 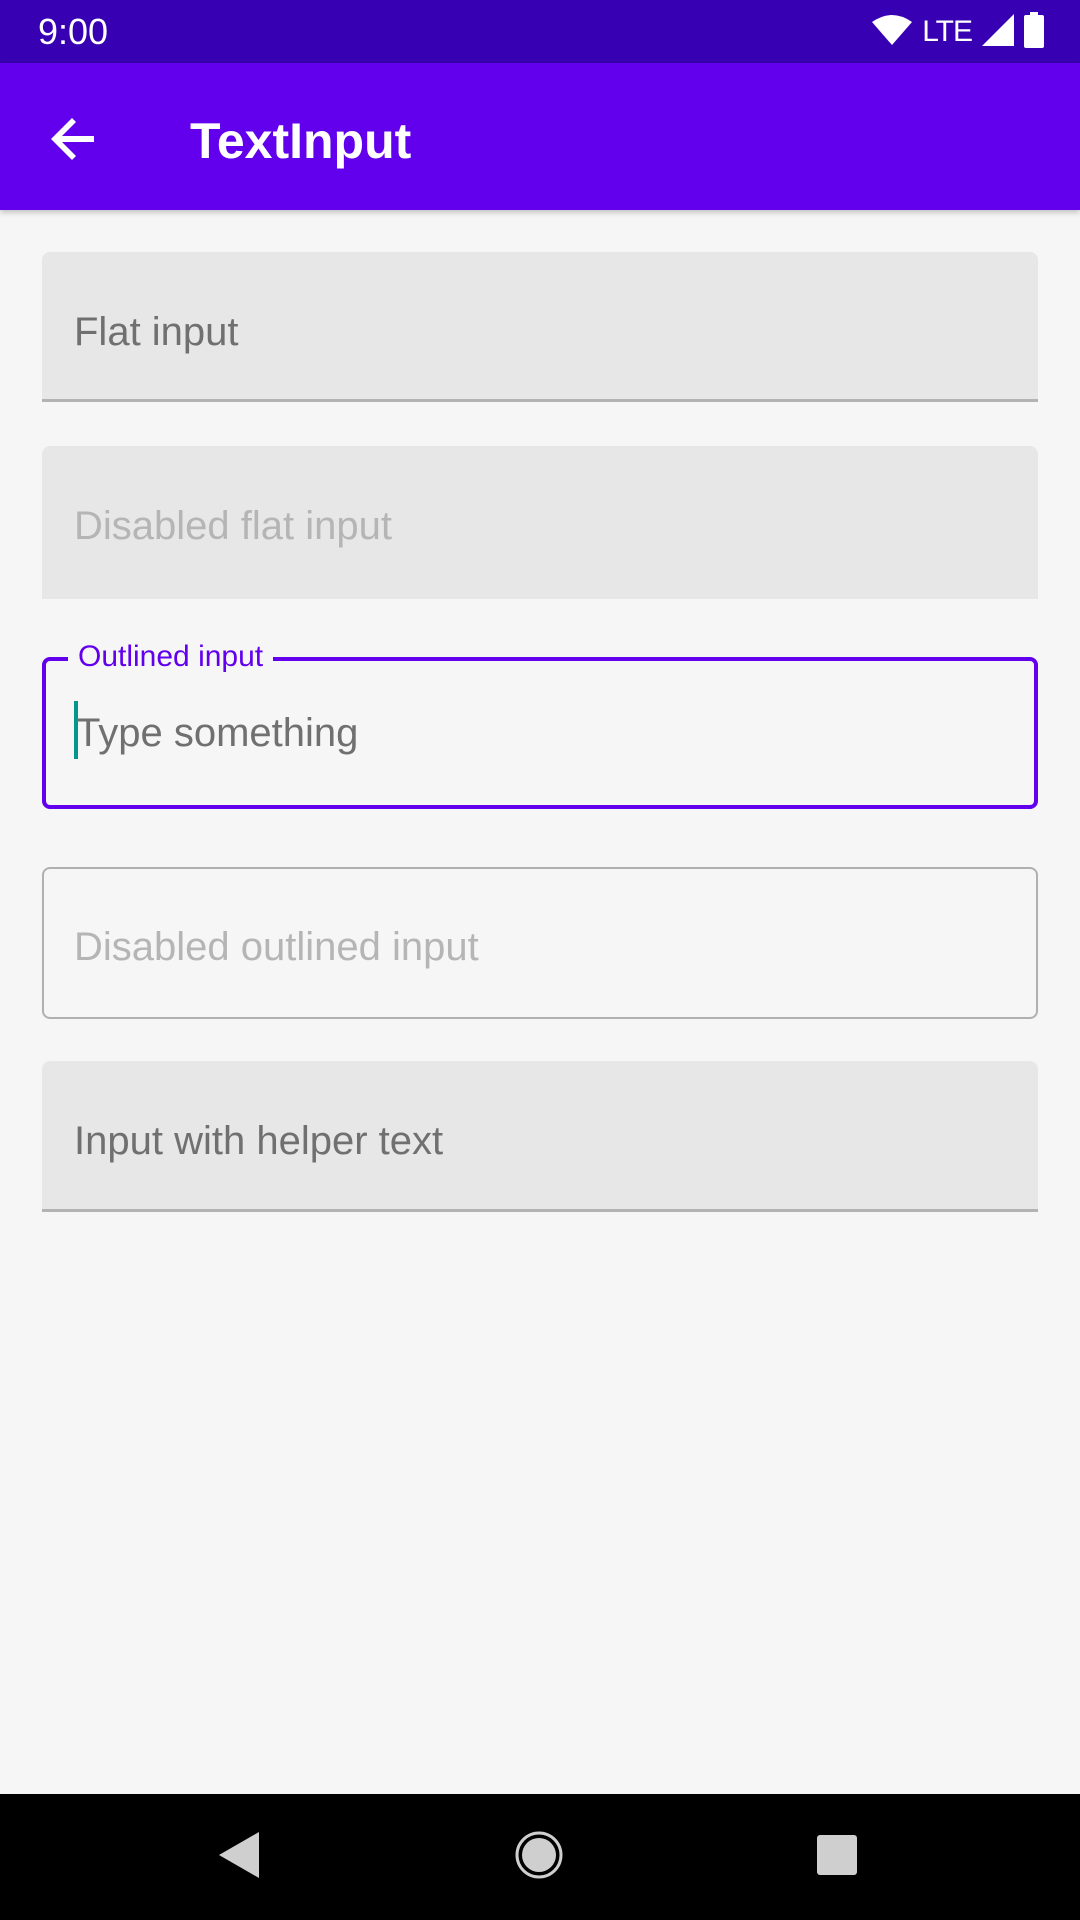 I want to click on back-triangle-icon, so click(x=239, y=1857).